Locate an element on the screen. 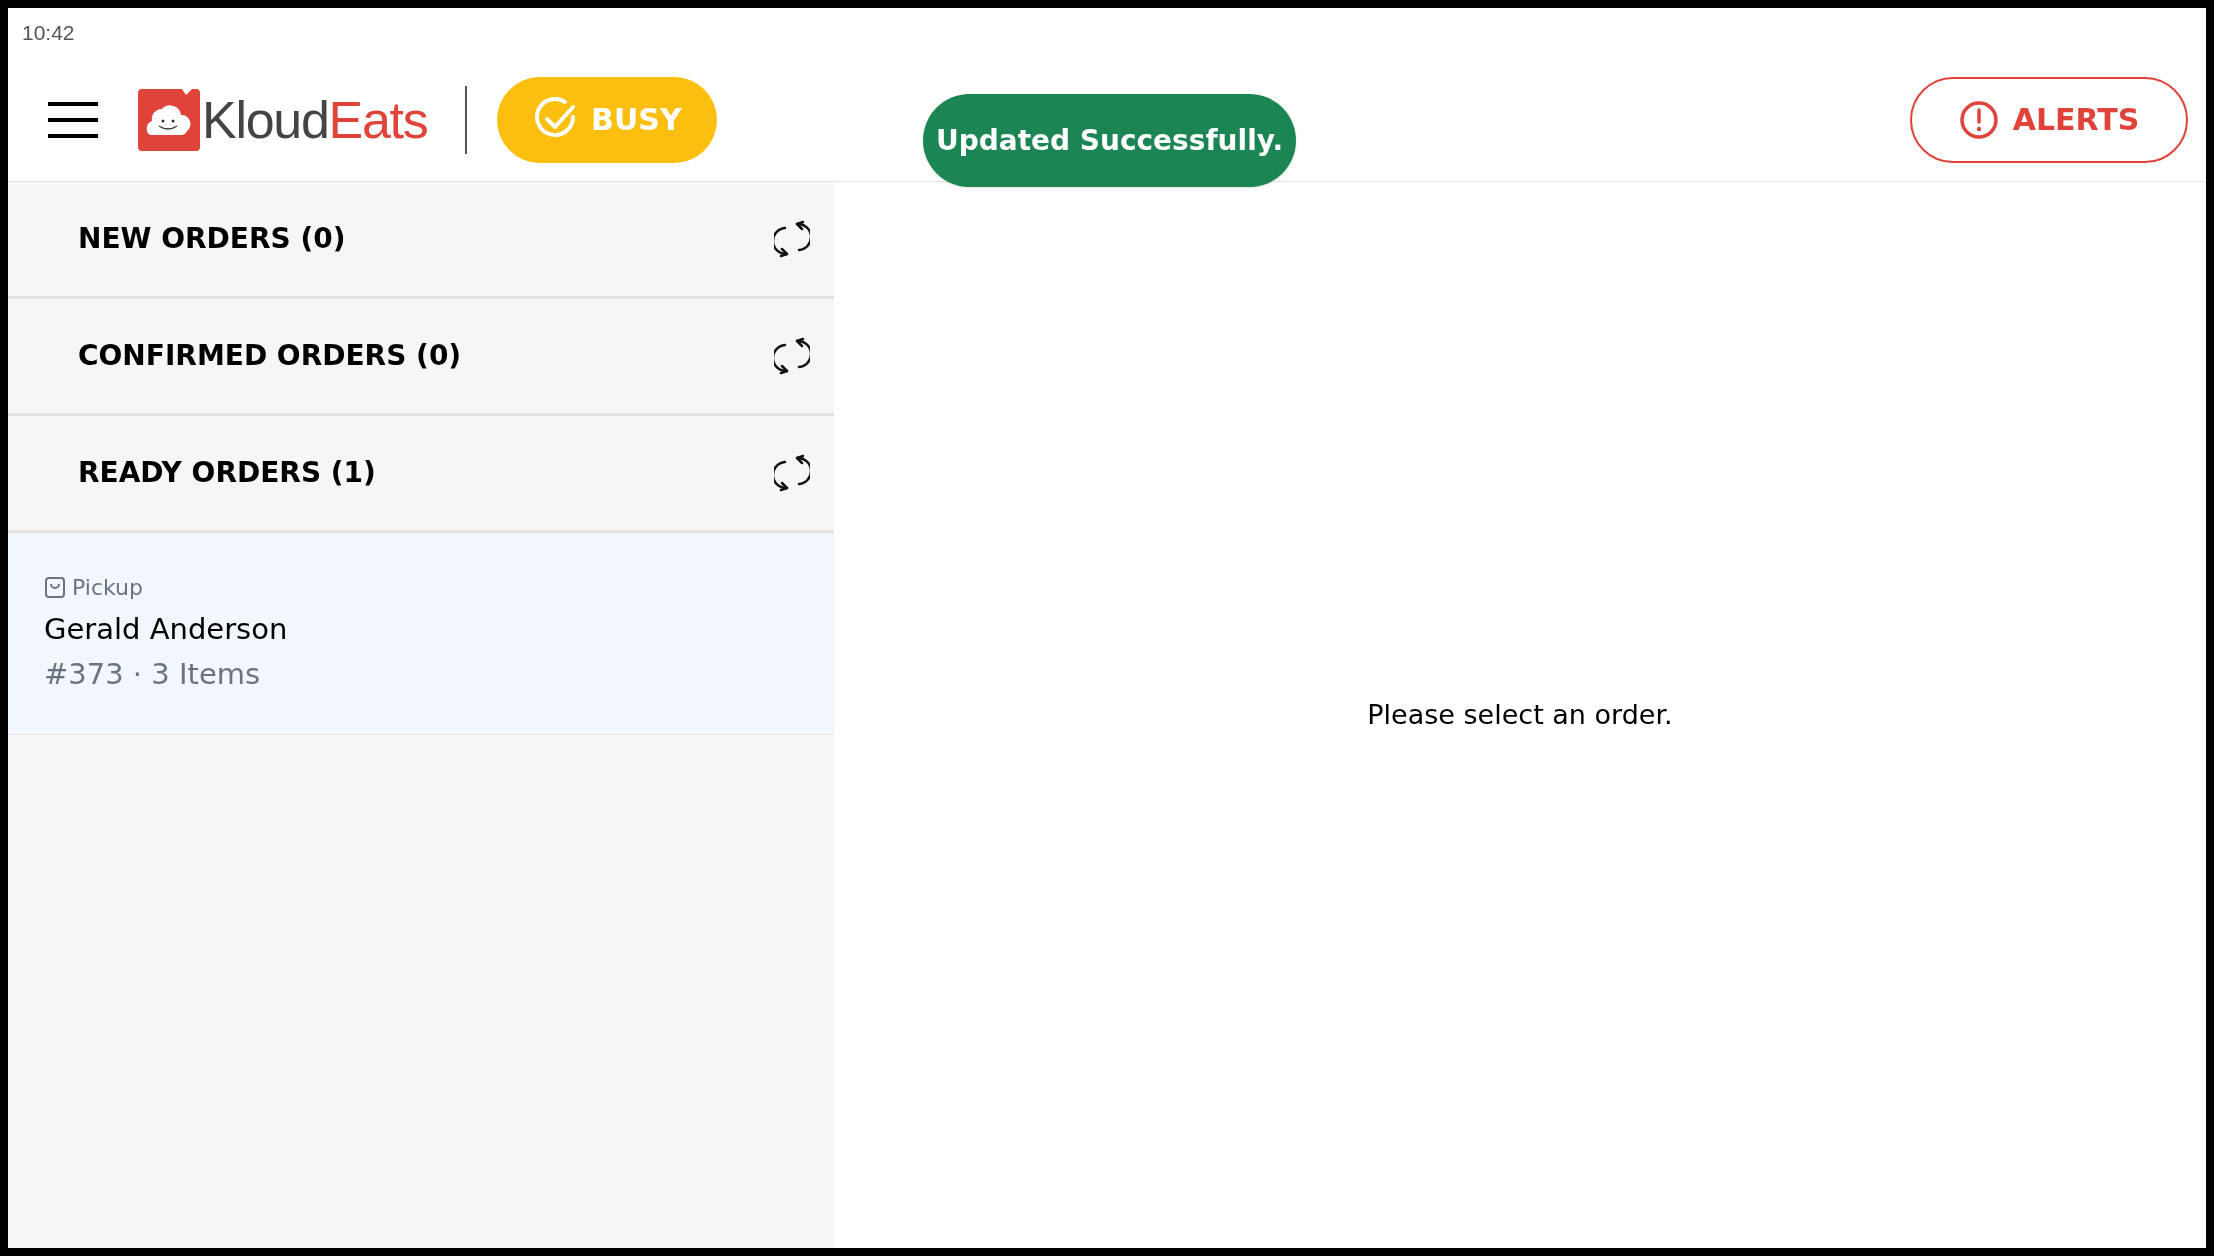 The height and width of the screenshot is (1256, 2214). success-toast: Updated Successfully. is located at coordinates (1109, 140).